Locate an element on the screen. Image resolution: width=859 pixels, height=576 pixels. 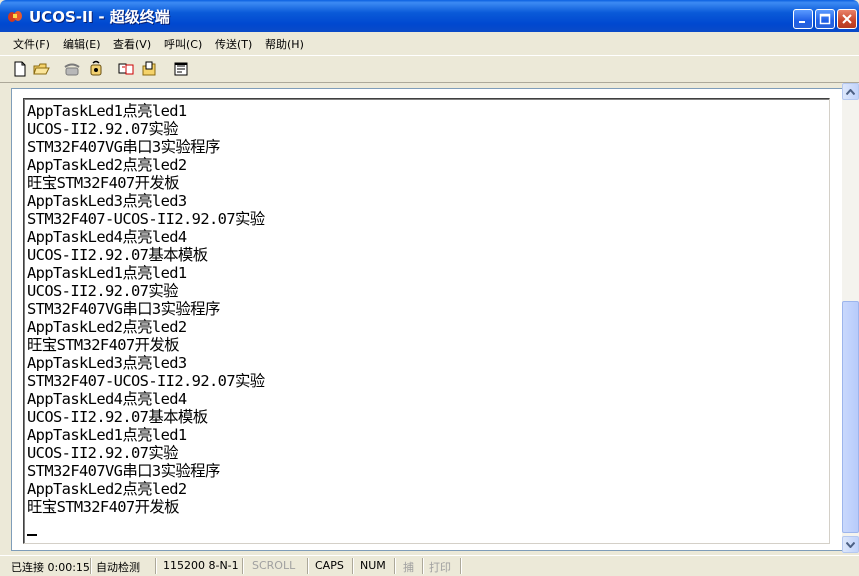
minimize-button is located at coordinates (803, 19).